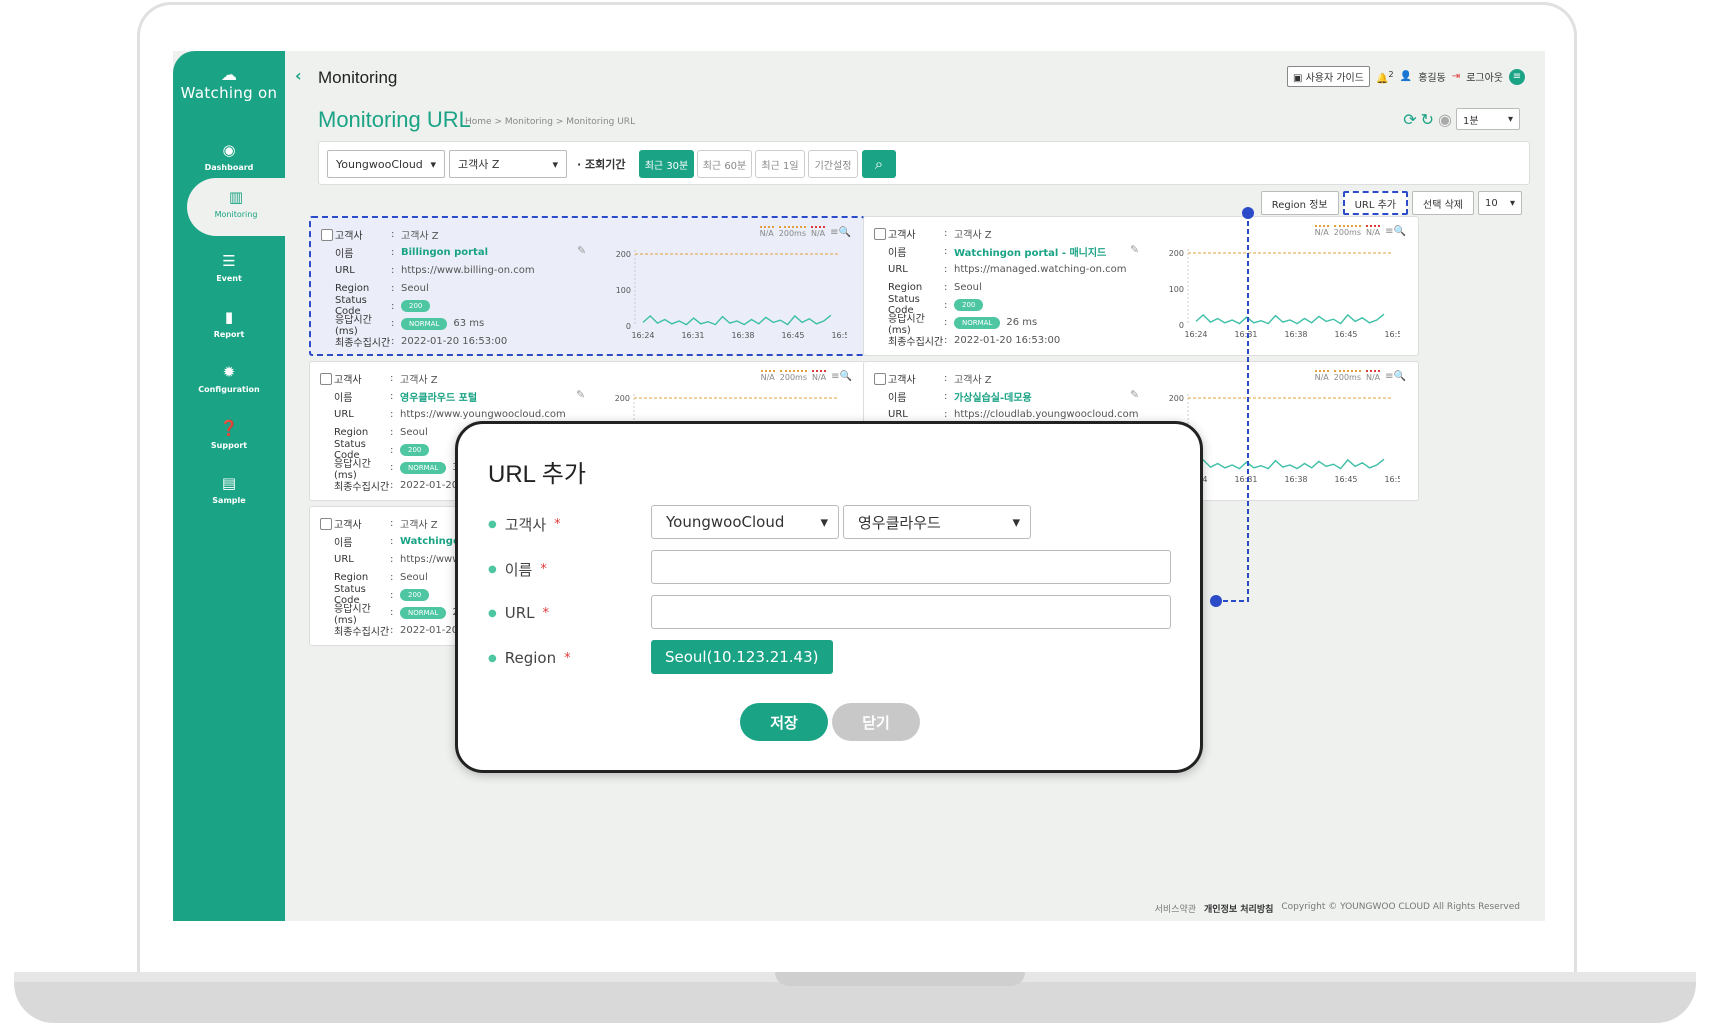 Image resolution: width=1709 pixels, height=1023 pixels. I want to click on modal-company-group-select: YoungwooCloud ▾, so click(745, 522).